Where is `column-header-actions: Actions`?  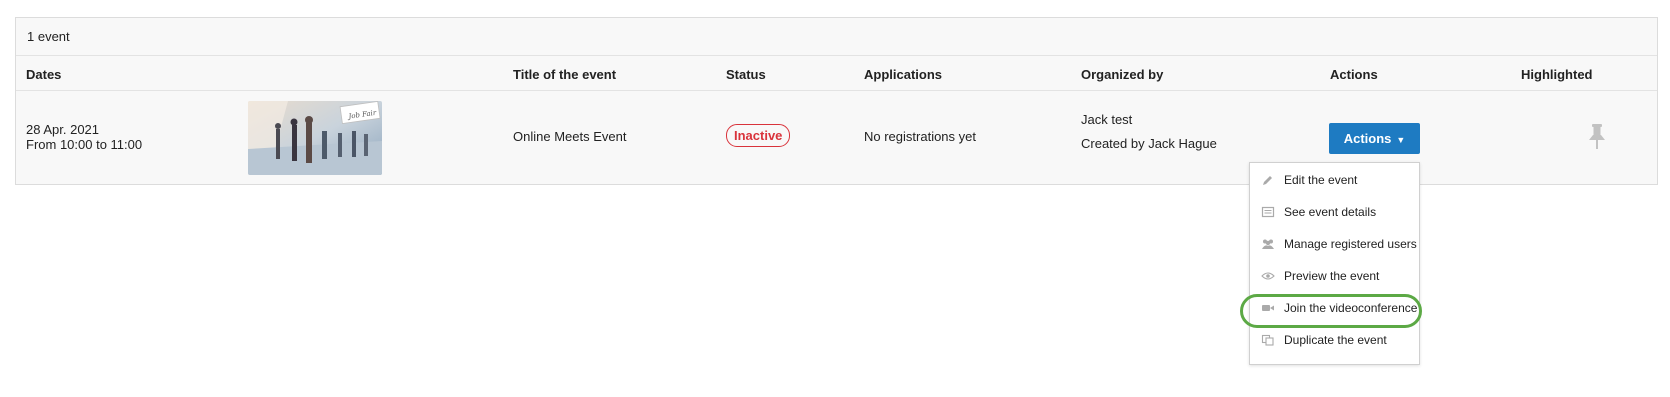
column-header-actions: Actions is located at coordinates (1354, 74).